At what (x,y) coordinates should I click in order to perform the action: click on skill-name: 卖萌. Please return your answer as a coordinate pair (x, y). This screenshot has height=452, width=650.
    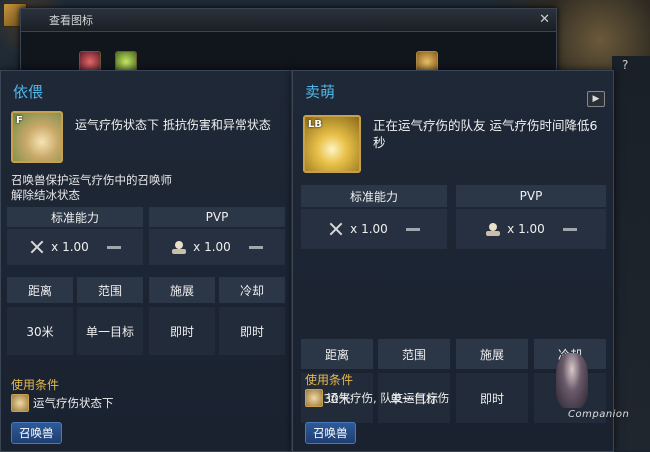
    Looking at the image, I should click on (320, 92).